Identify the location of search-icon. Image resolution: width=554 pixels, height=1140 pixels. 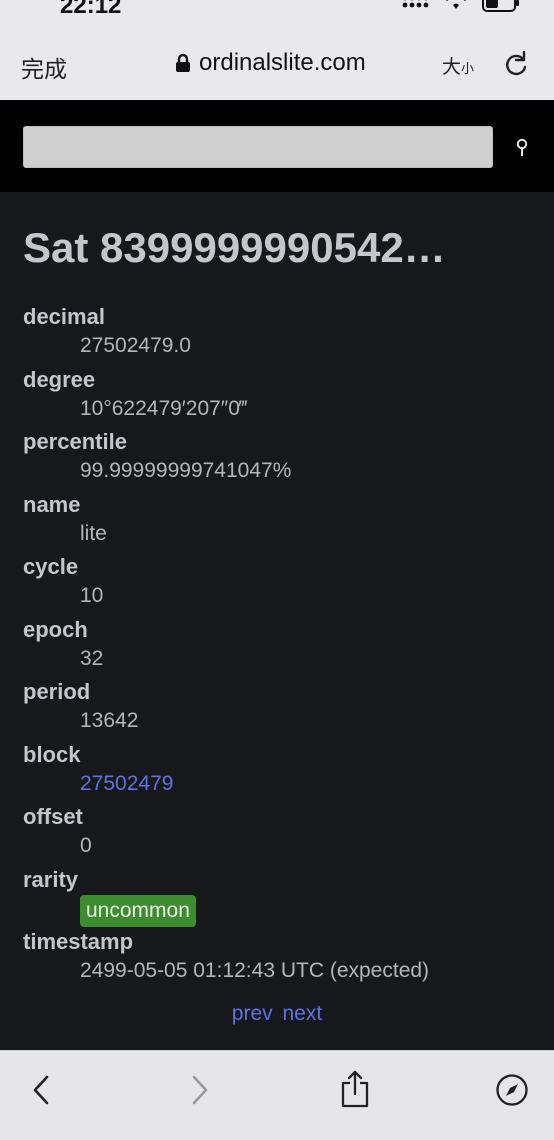
(522, 148).